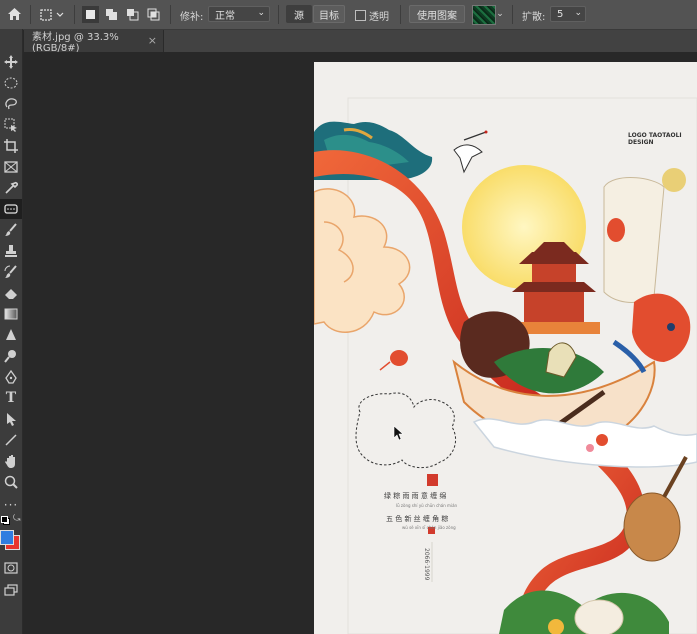 The image size is (697, 634). I want to click on source-button: 源, so click(299, 14).